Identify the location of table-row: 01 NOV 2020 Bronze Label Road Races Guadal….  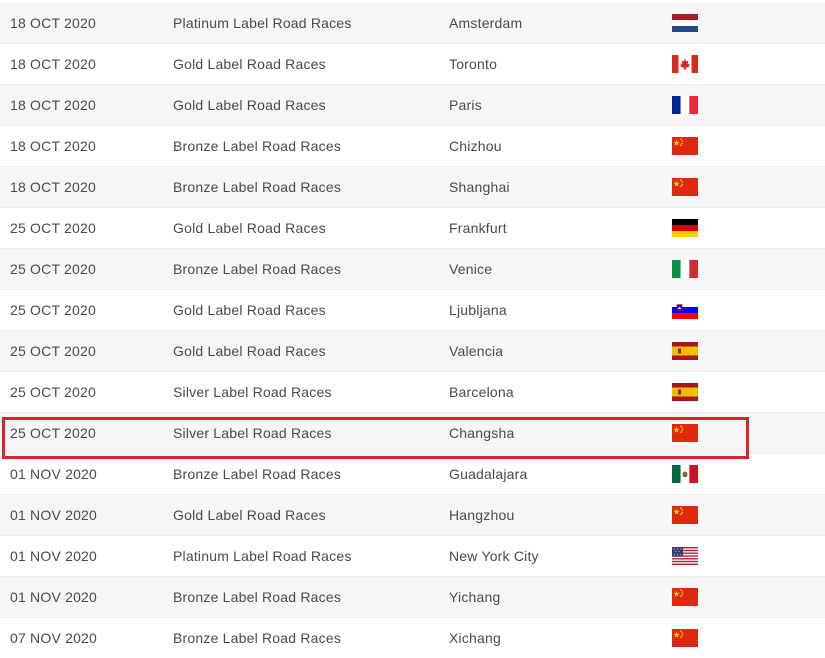
(412, 474).